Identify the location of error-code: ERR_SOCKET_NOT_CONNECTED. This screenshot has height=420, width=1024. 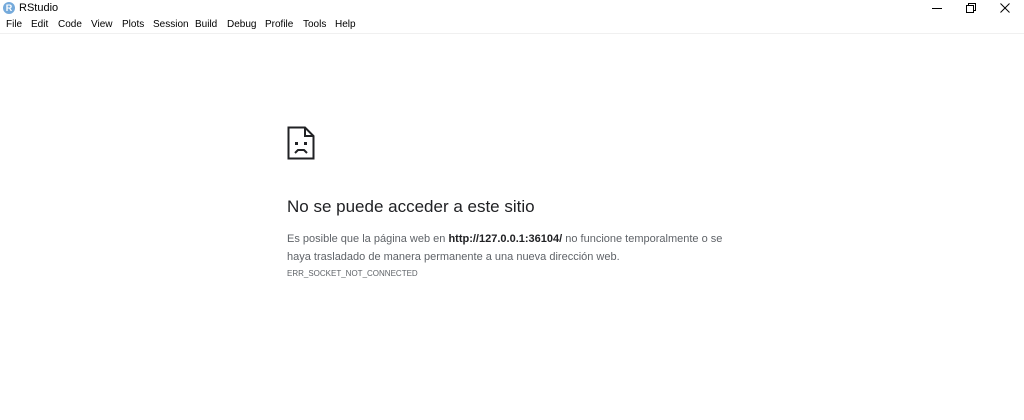
(352, 273).